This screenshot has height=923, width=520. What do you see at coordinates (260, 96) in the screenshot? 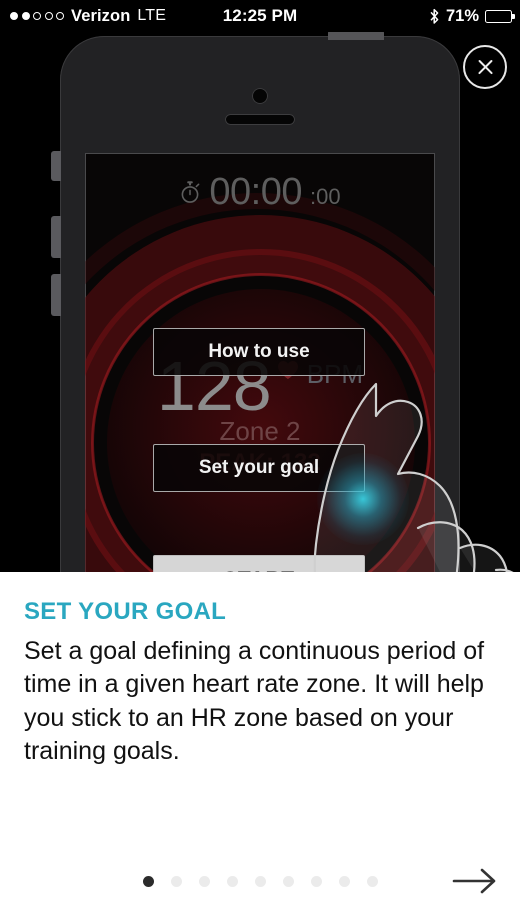
I see `front-camera` at bounding box center [260, 96].